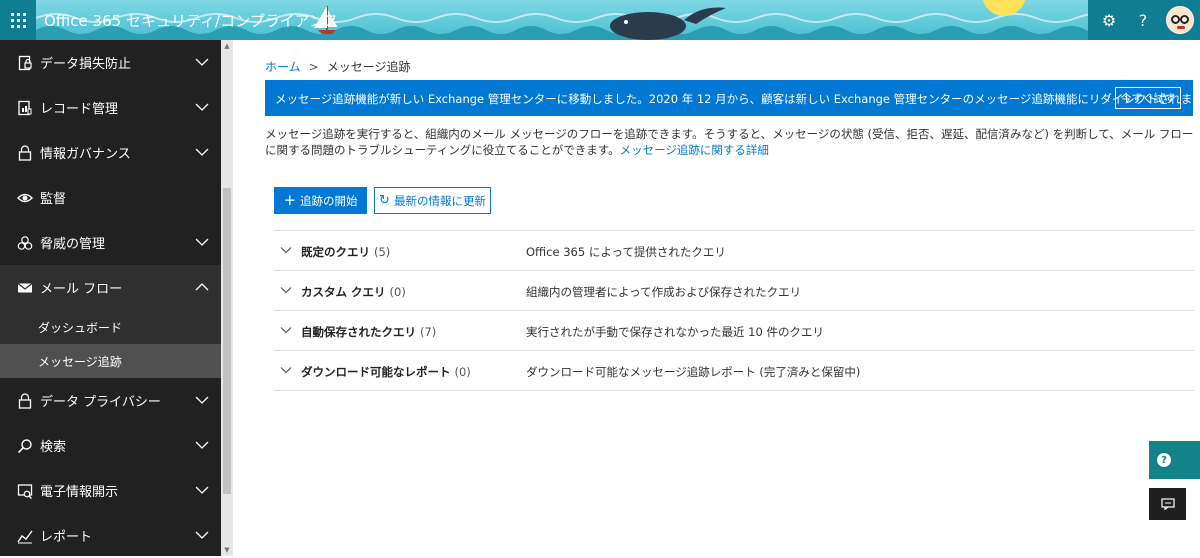  I want to click on chat-icon, so click(1167, 504).